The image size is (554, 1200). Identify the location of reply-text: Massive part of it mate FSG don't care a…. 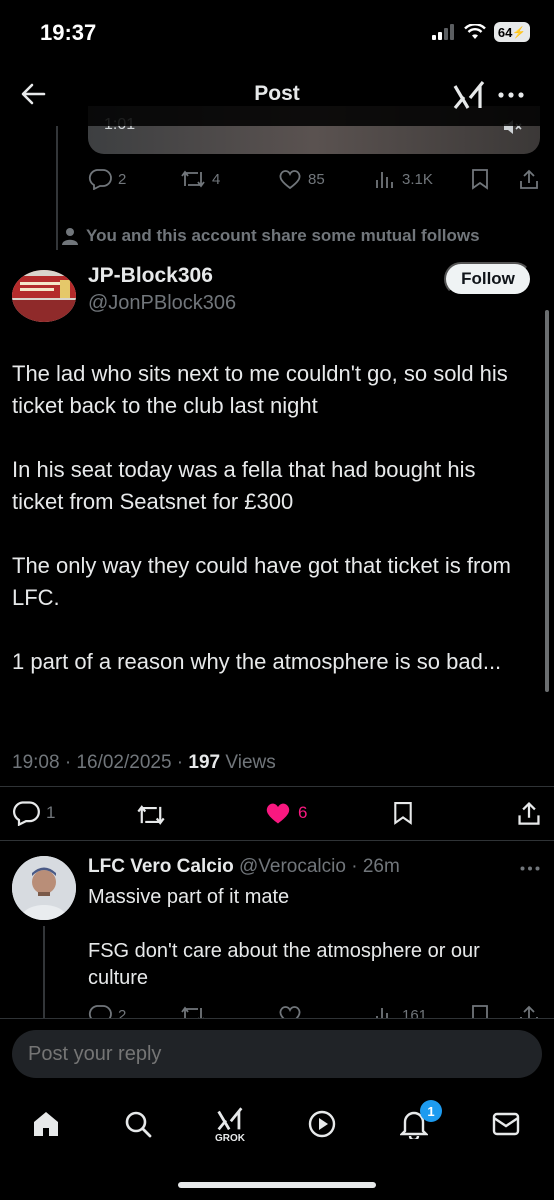
(308, 951).